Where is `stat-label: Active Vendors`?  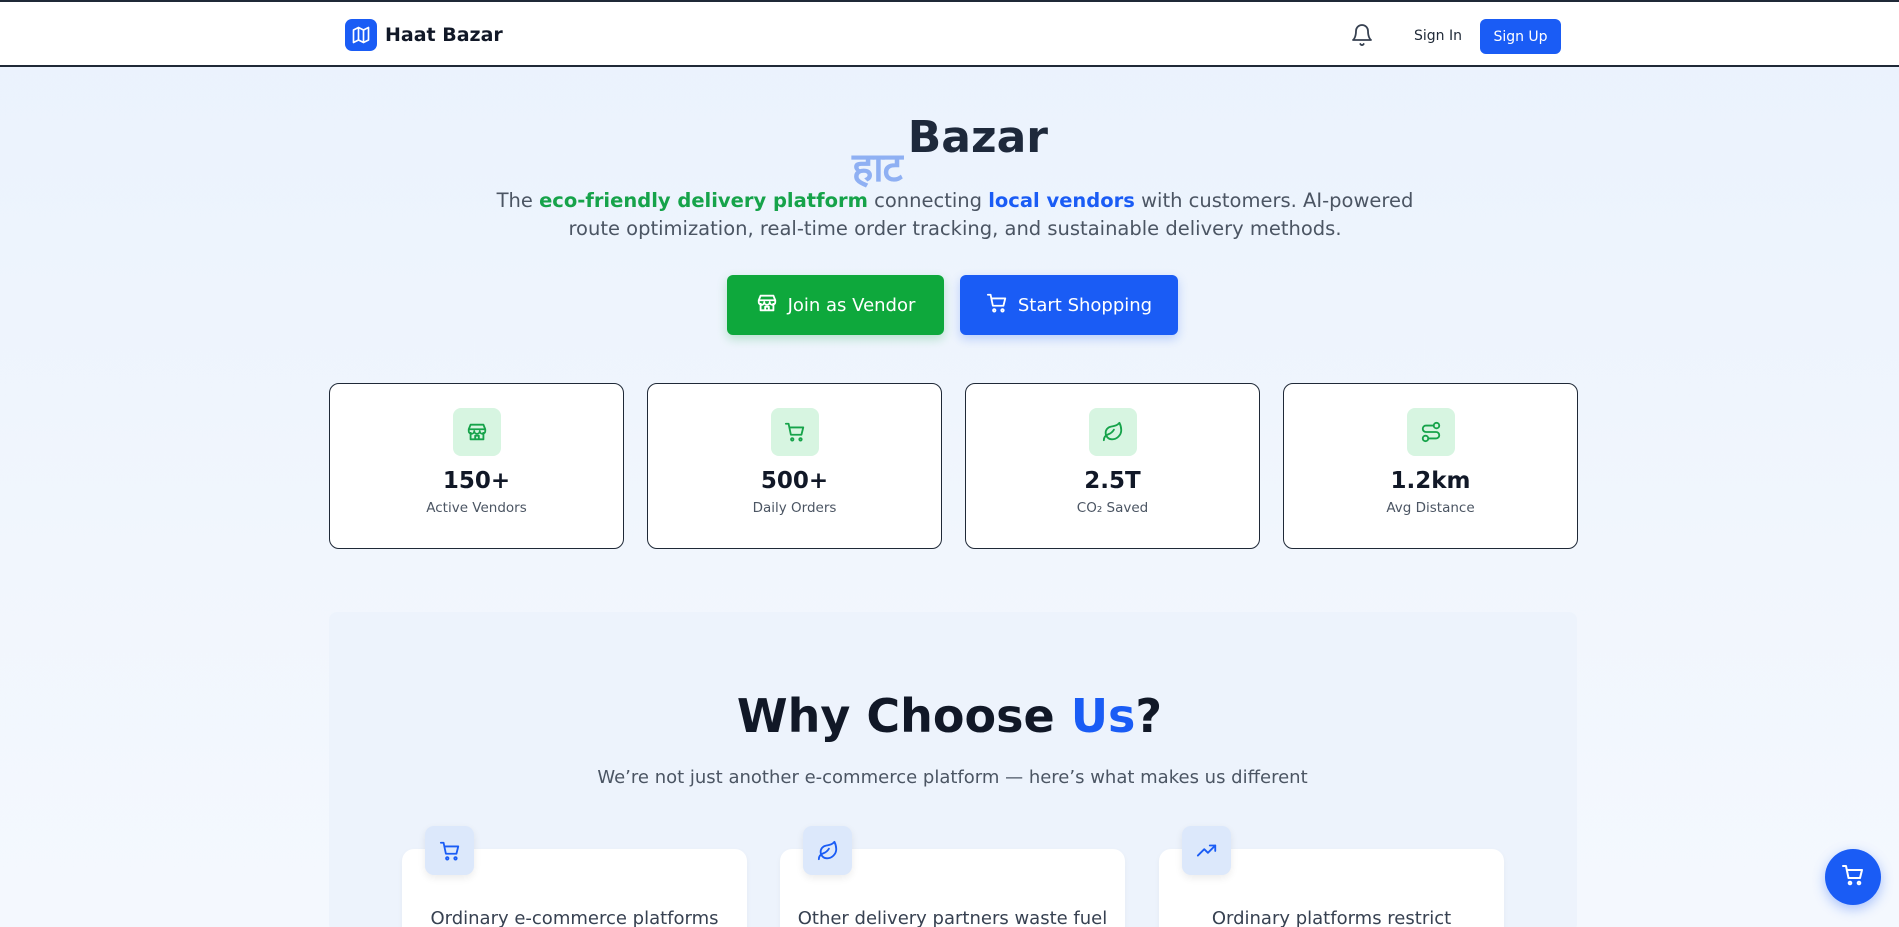 stat-label: Active Vendors is located at coordinates (476, 508).